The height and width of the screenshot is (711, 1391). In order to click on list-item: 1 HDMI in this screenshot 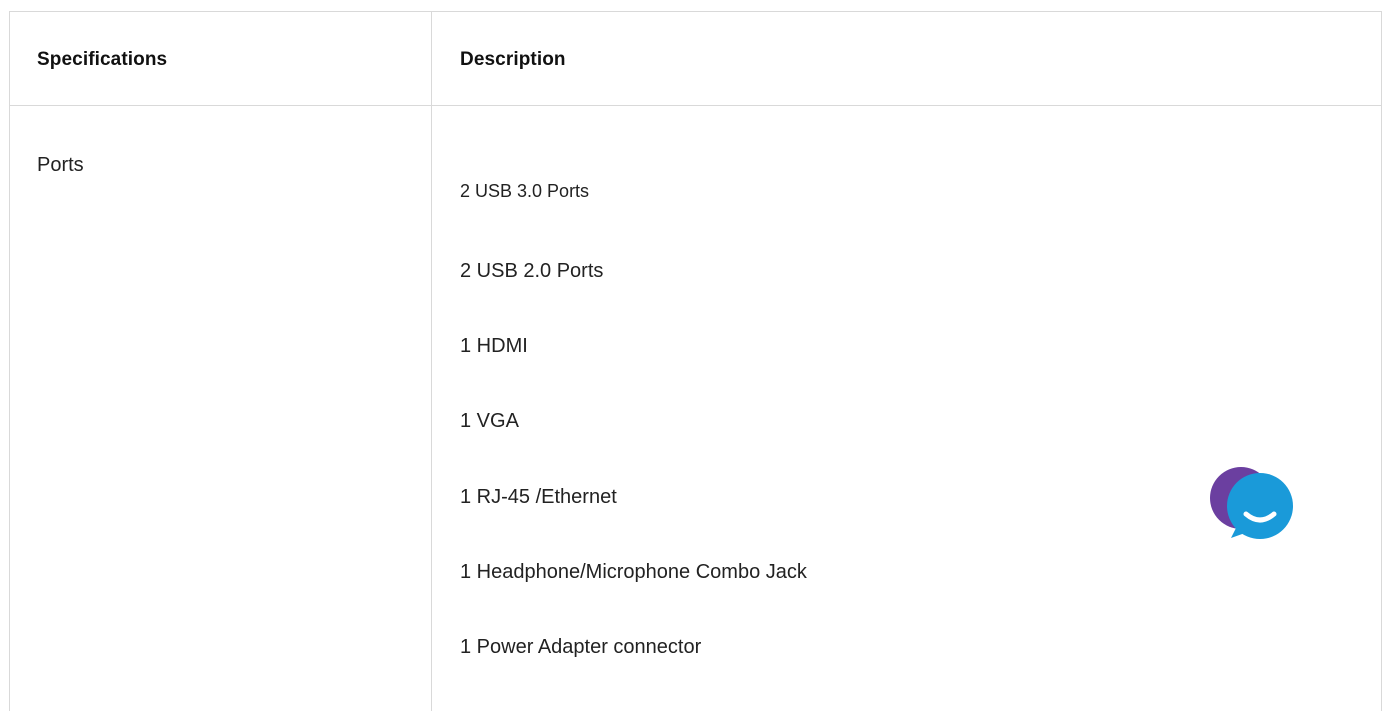, I will do `click(494, 346)`.